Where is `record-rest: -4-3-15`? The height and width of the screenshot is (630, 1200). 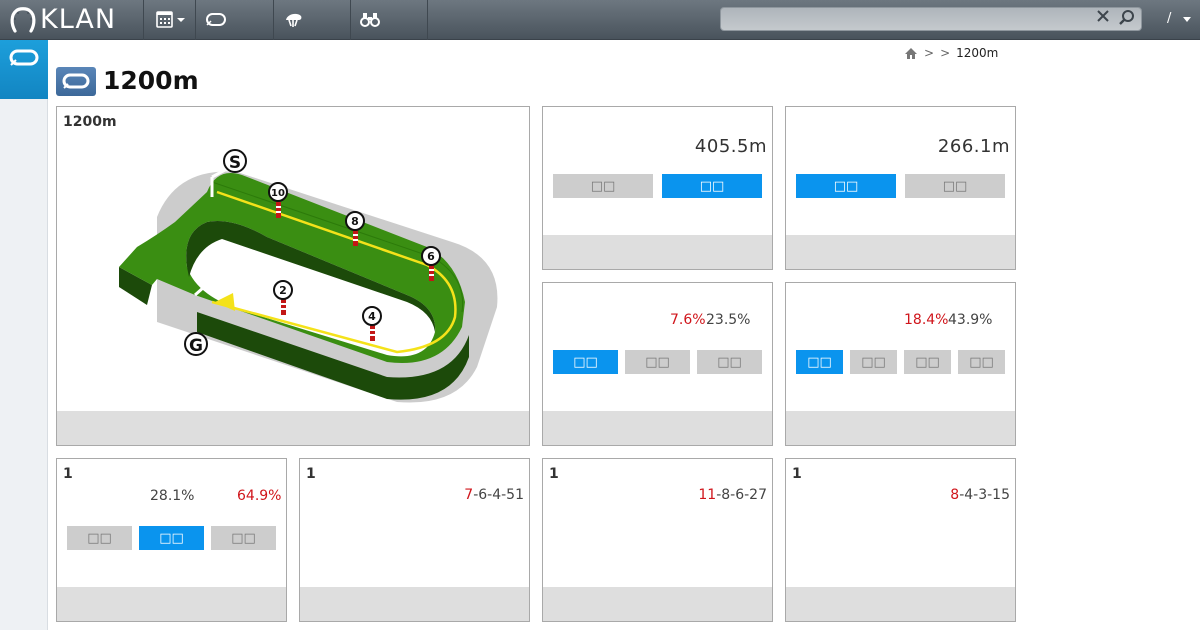
record-rest: -4-3-15 is located at coordinates (984, 495).